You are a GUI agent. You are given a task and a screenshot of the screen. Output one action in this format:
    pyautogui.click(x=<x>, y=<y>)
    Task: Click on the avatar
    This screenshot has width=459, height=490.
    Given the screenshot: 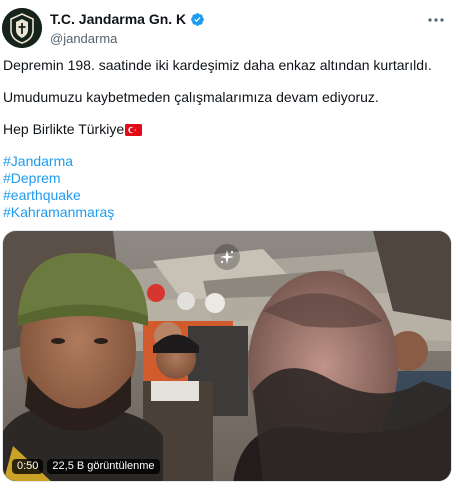 What is the action you would take?
    pyautogui.click(x=22, y=28)
    